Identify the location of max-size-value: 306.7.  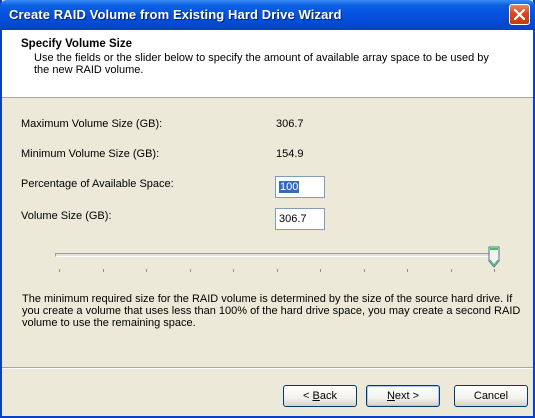
(290, 124).